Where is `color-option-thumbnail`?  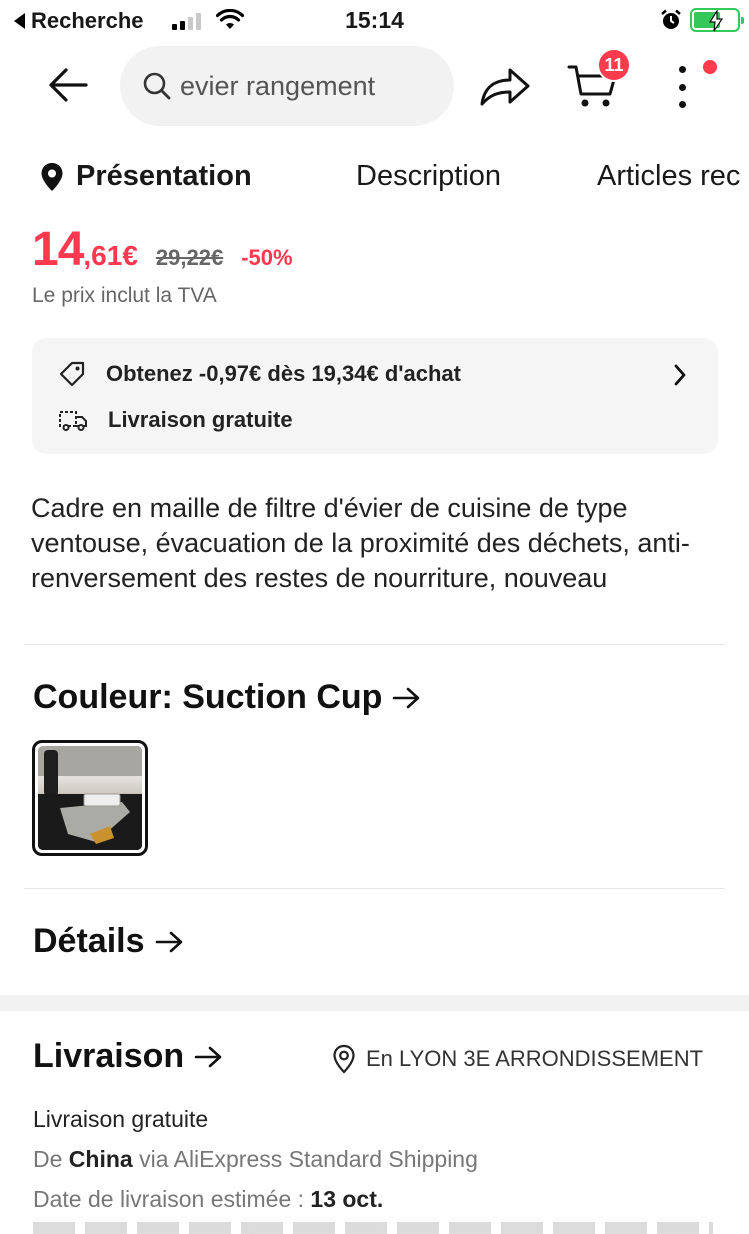
color-option-thumbnail is located at coordinates (90, 798).